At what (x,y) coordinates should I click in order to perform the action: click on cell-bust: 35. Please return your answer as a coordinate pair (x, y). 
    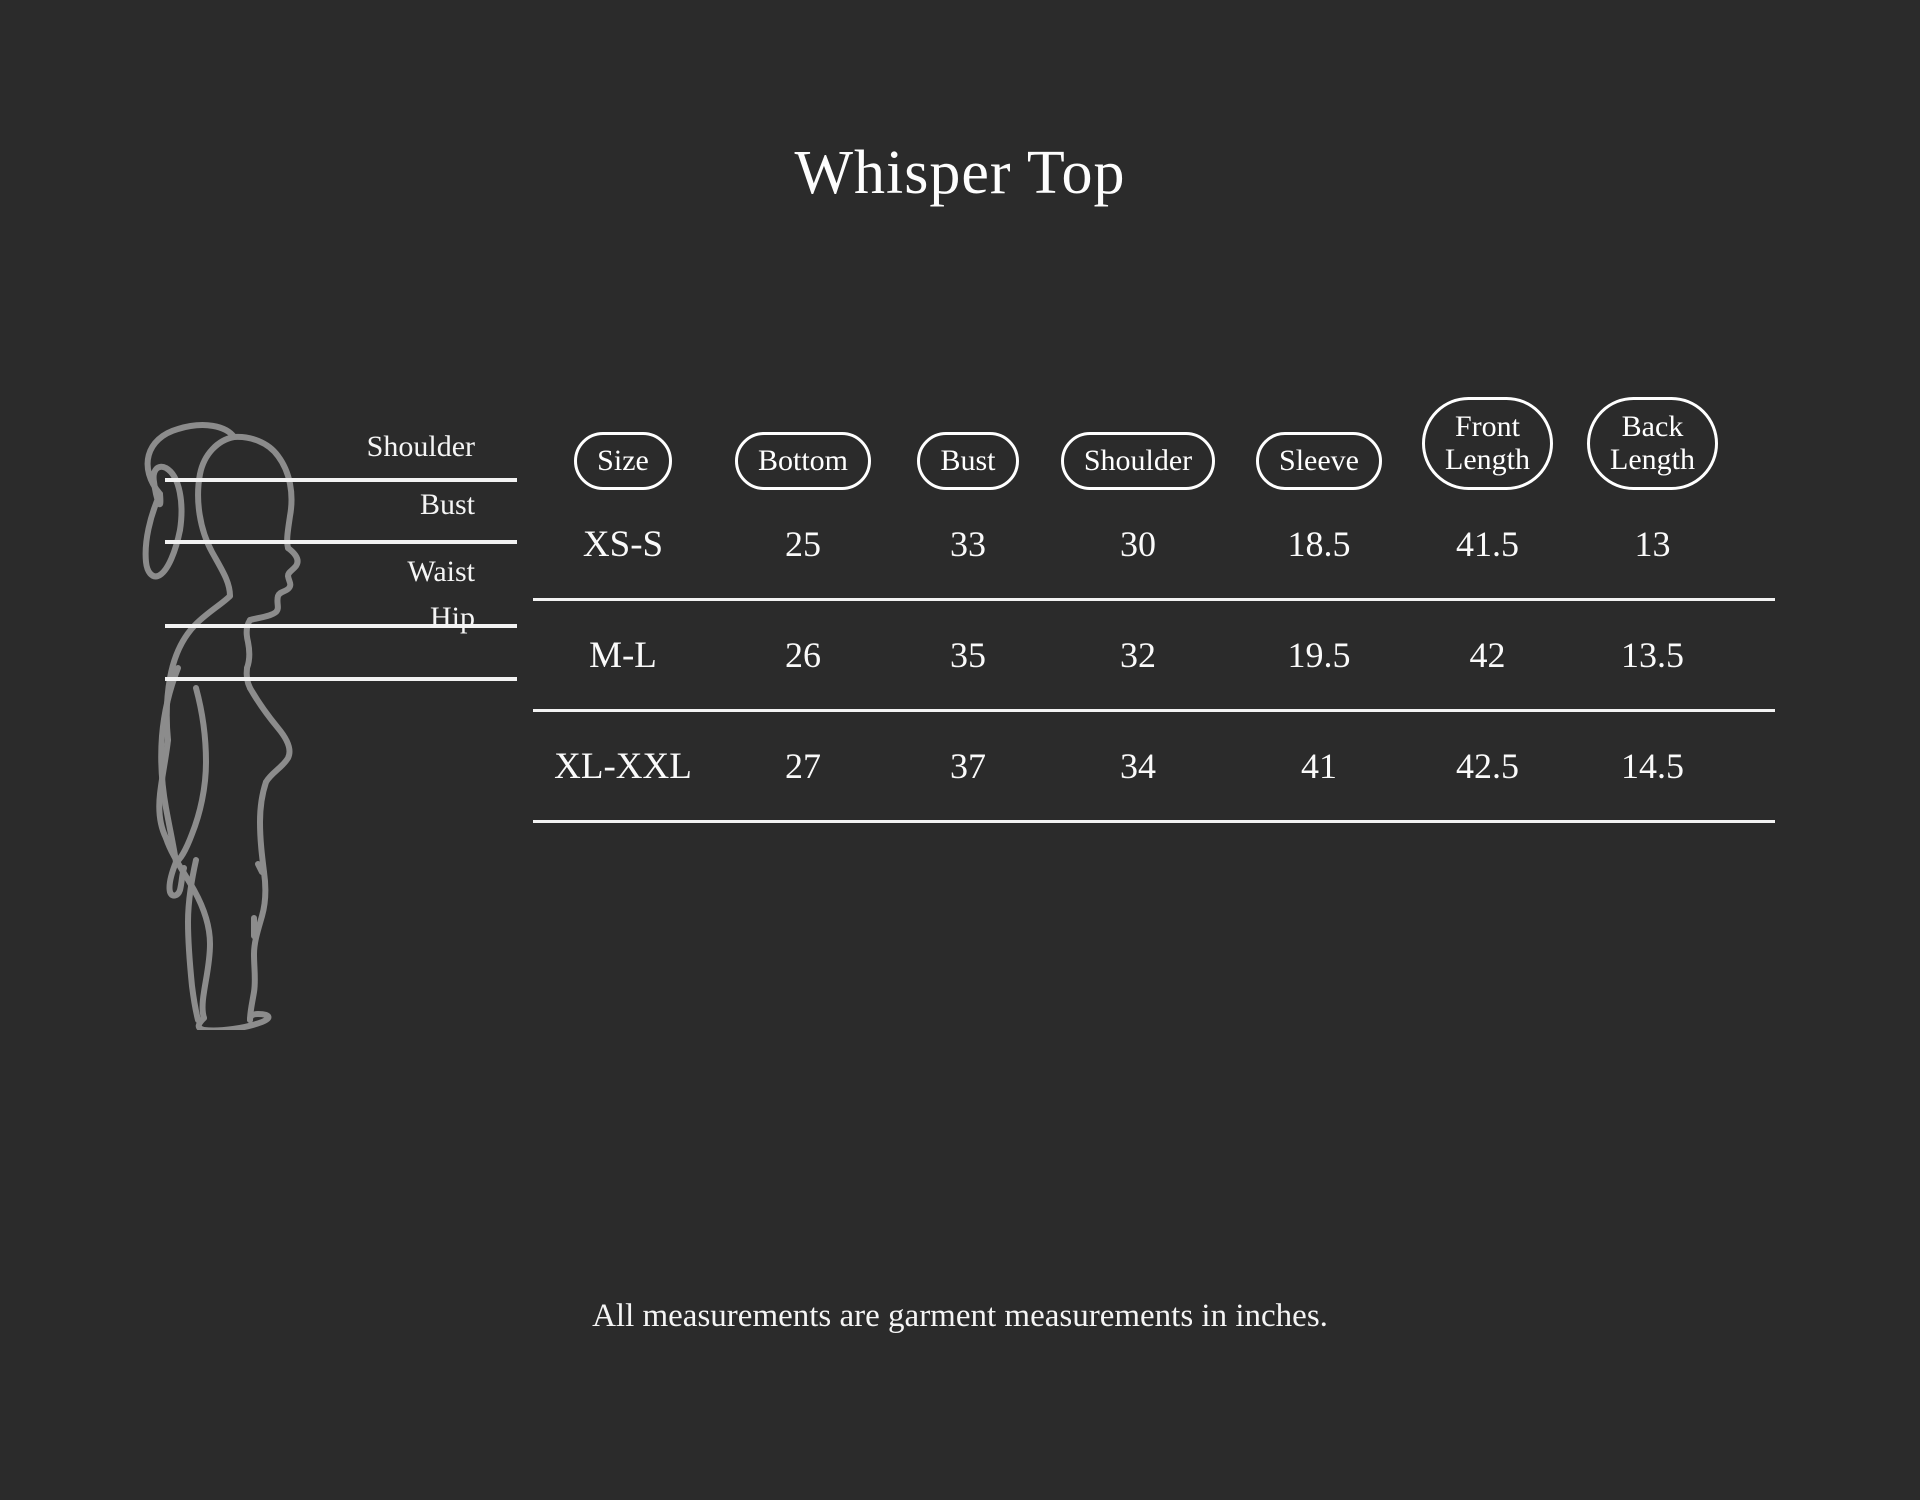
    Looking at the image, I should click on (968, 655).